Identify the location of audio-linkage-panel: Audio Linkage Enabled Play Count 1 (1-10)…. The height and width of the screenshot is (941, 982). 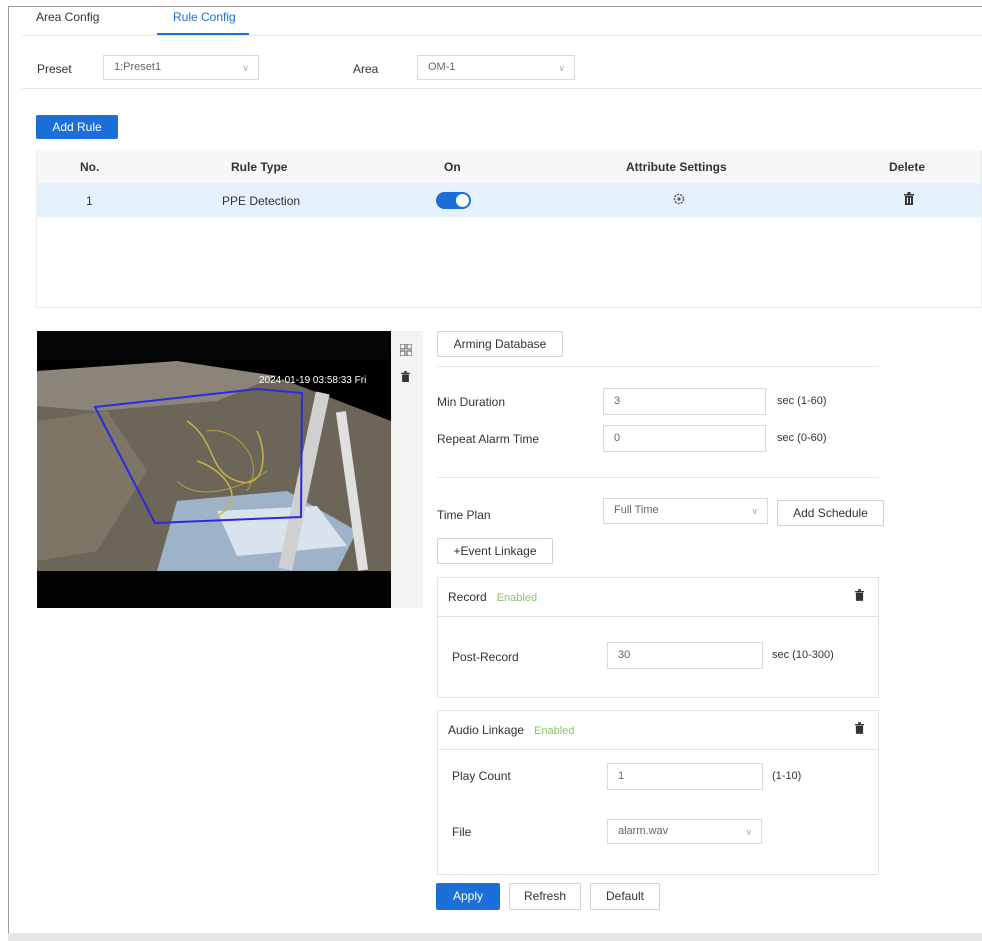
(658, 792).